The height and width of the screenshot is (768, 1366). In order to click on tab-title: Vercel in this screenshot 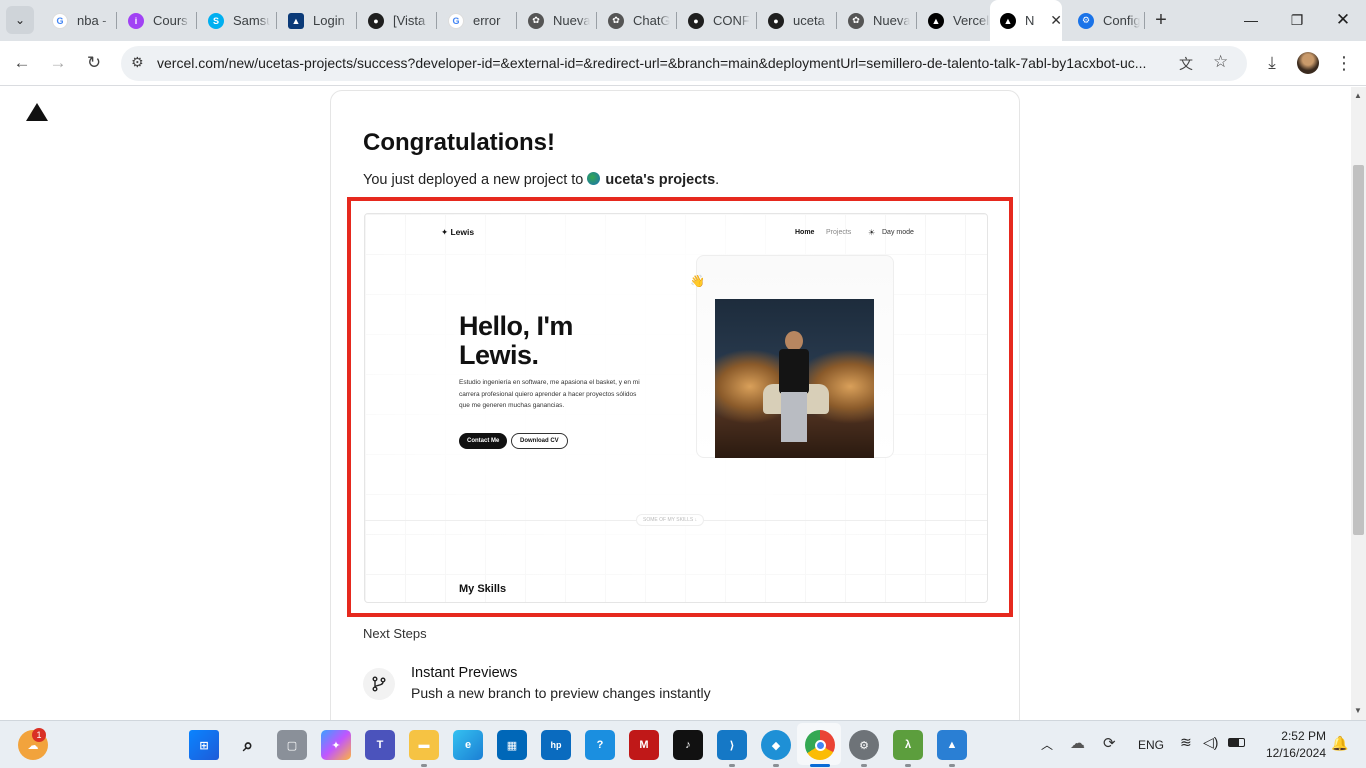, I will do `click(971, 20)`.